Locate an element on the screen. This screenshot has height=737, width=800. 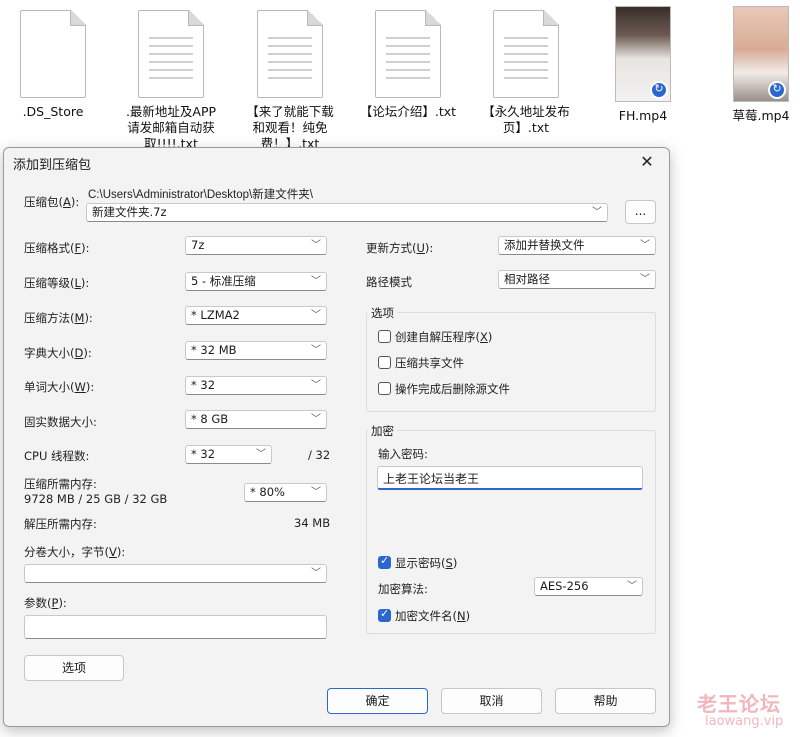
comp-memory-detail: 9728 MB / 25 GB / 32 GB is located at coordinates (96, 499).